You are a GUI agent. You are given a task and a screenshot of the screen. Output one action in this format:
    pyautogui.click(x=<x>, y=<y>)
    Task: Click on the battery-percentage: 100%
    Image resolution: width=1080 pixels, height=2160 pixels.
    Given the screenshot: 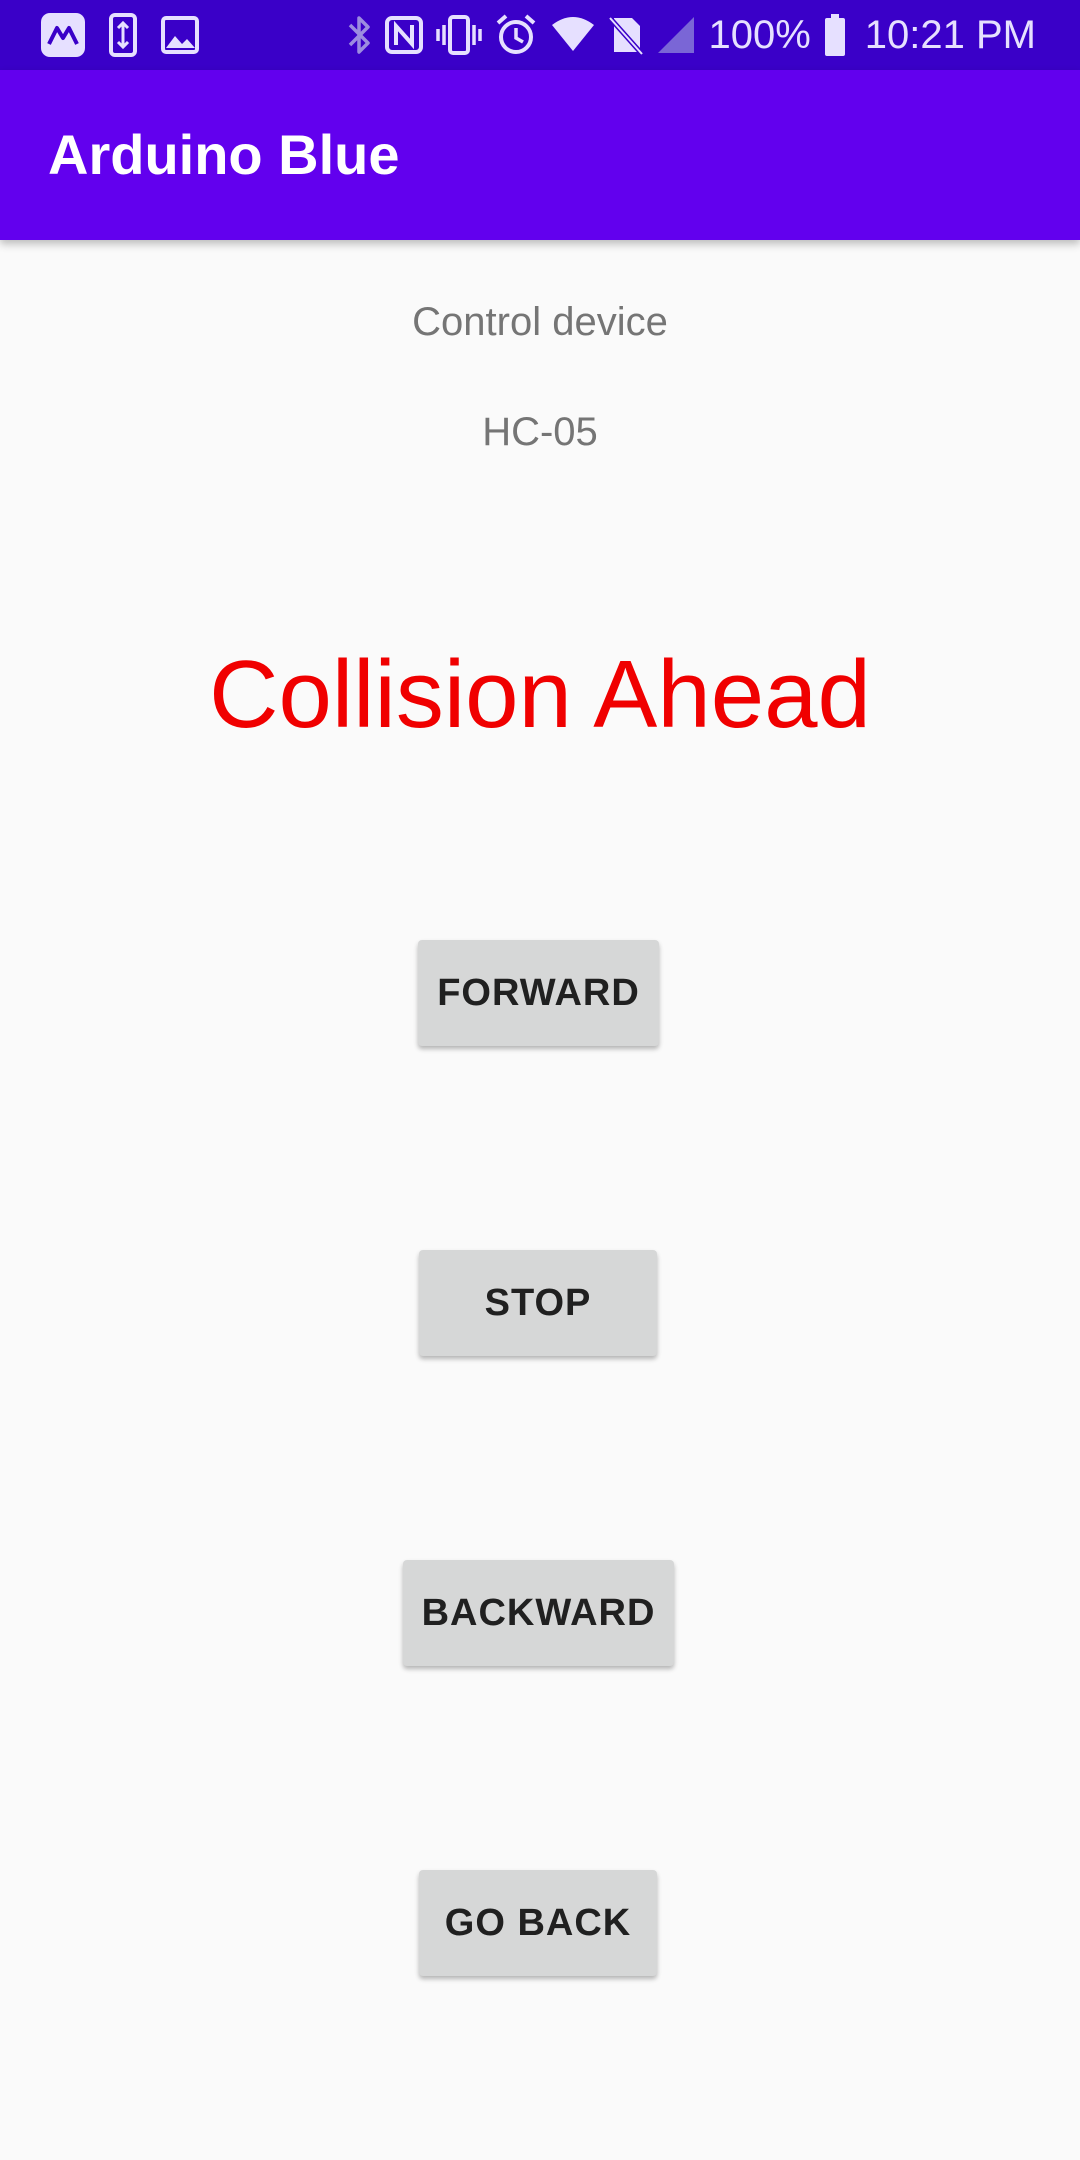 What is the action you would take?
    pyautogui.click(x=759, y=35)
    